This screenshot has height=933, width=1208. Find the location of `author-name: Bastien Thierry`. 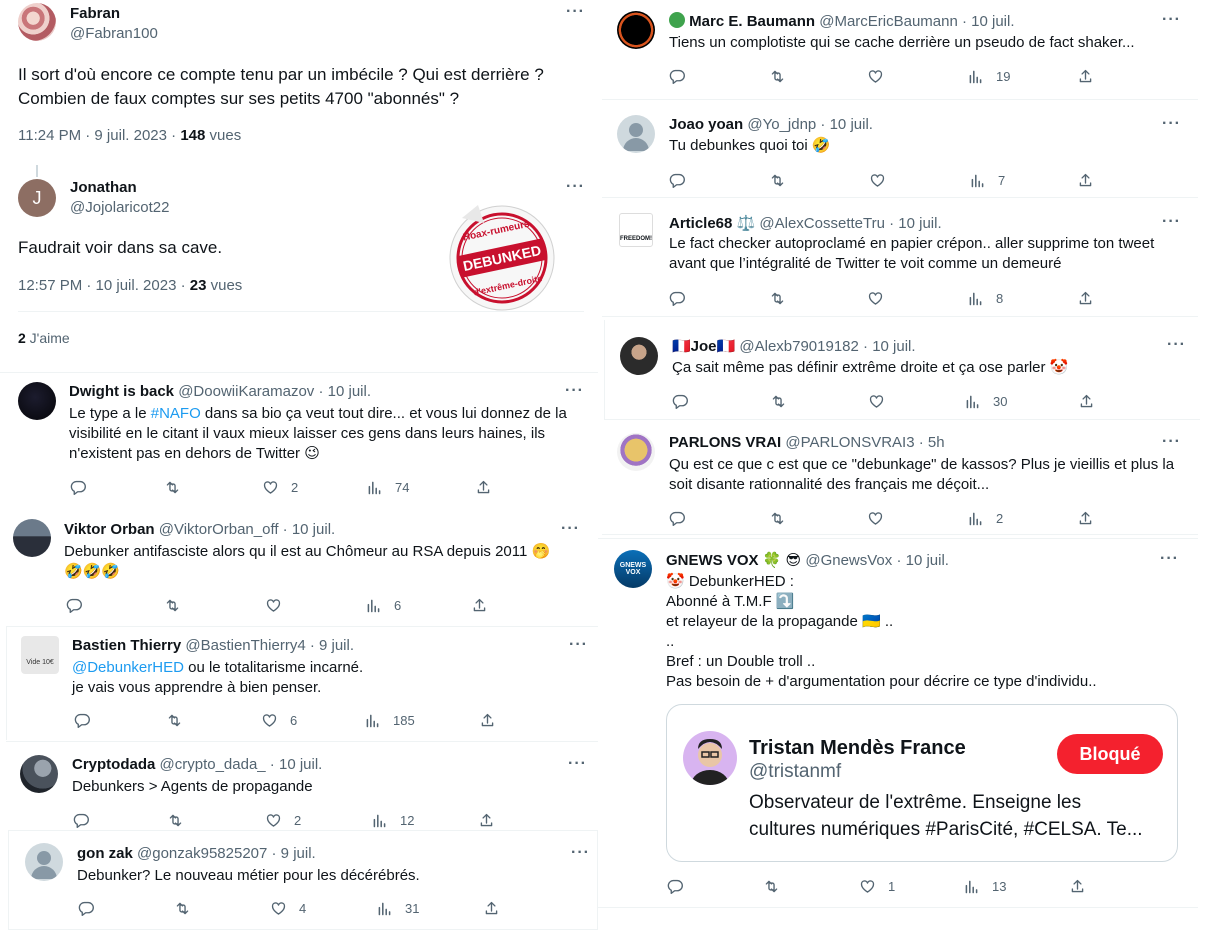

author-name: Bastien Thierry is located at coordinates (126, 645).